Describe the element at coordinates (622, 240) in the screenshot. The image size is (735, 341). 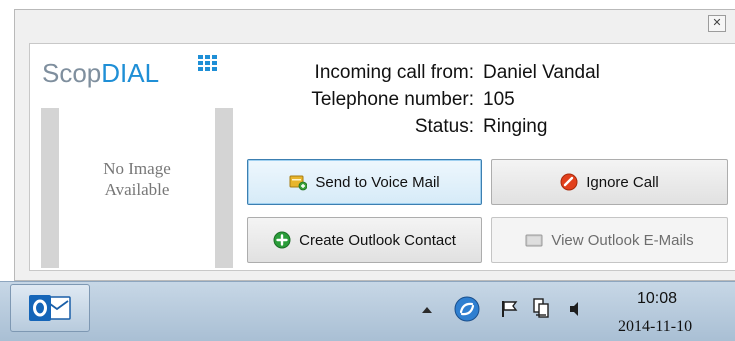
I see `view-outlook-emails-label: View Outlook E-Mails` at that location.